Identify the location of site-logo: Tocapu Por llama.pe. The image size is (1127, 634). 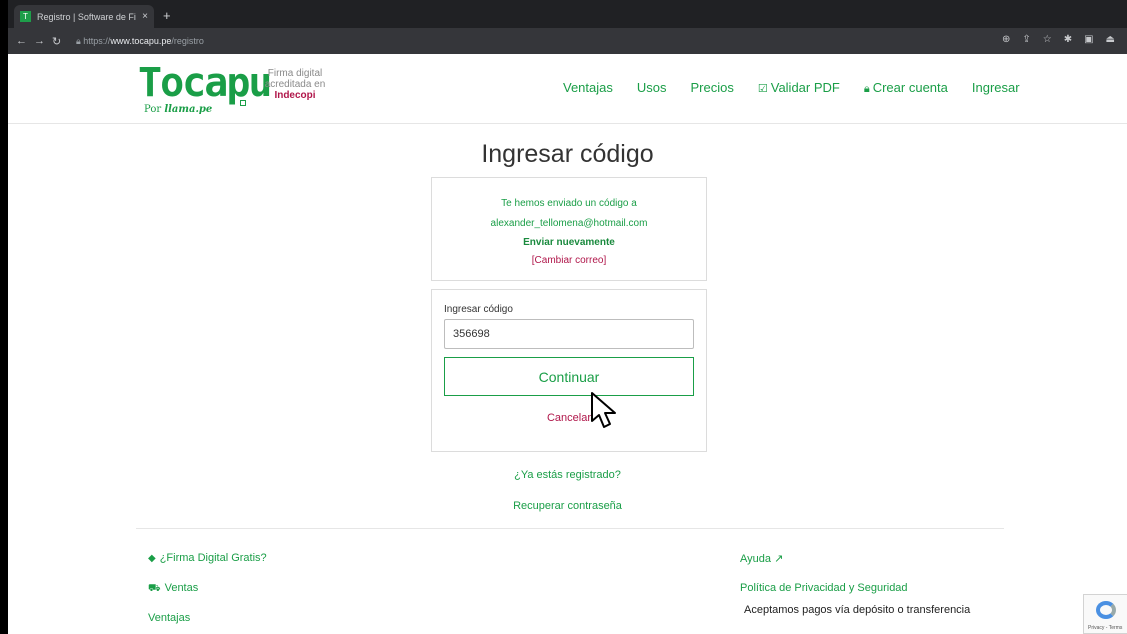
(205, 89).